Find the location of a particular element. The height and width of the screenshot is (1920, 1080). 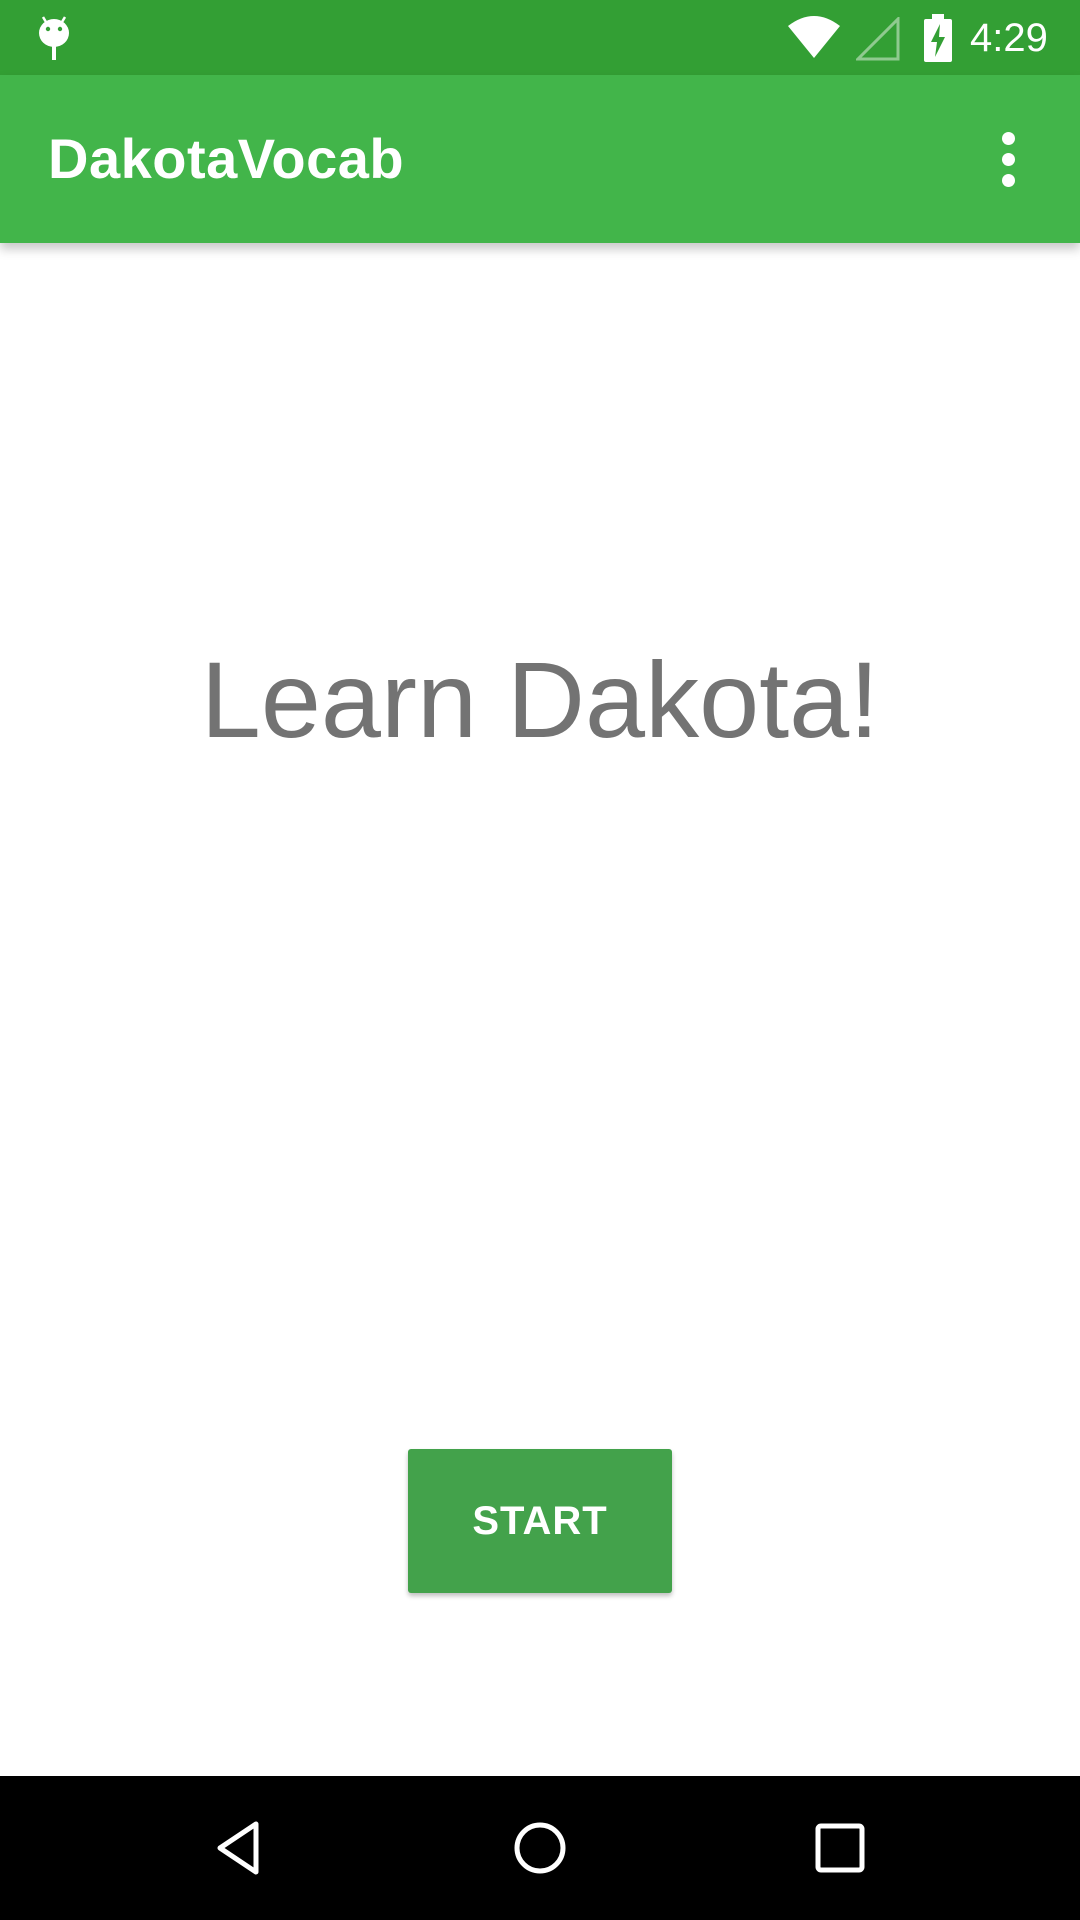

home-button is located at coordinates (540, 1848).